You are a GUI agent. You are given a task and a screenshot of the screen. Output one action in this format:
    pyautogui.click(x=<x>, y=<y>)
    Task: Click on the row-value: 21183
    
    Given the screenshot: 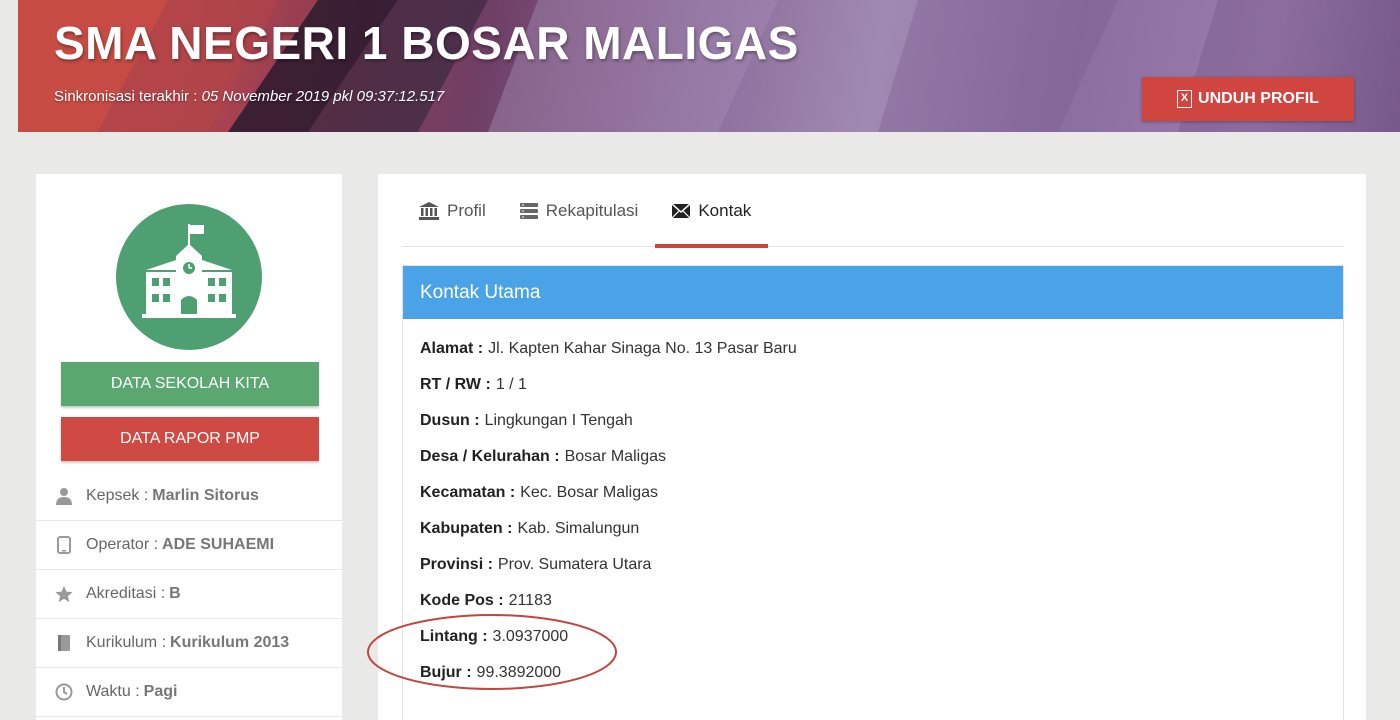 What is the action you would take?
    pyautogui.click(x=530, y=600)
    